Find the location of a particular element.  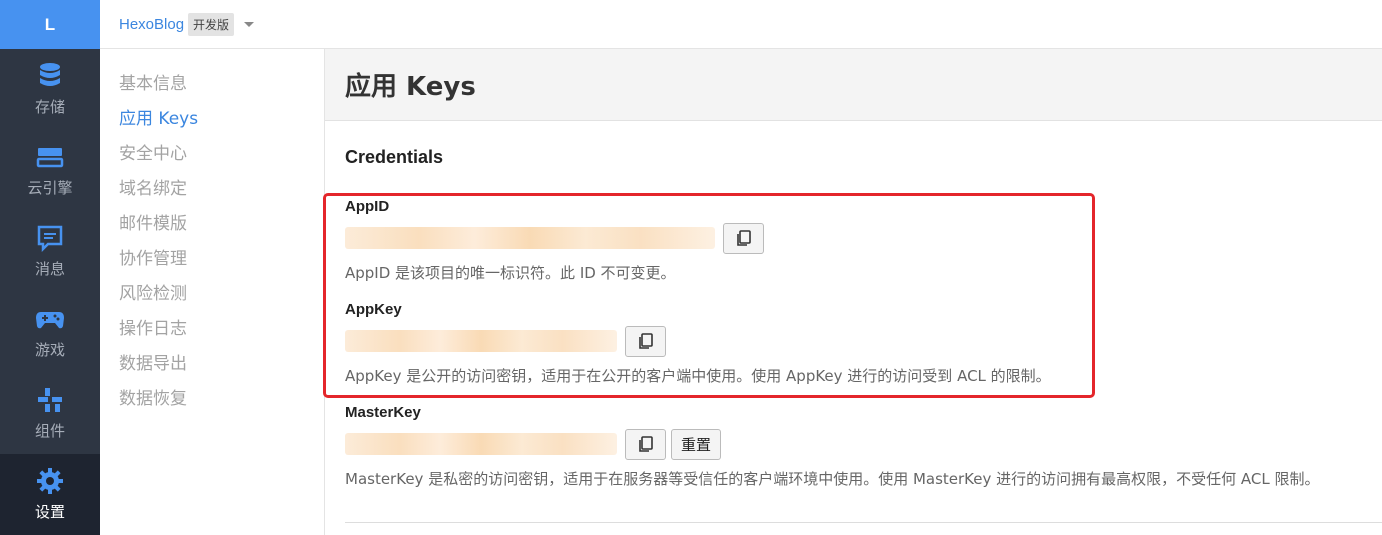

section-divider is located at coordinates (863, 522).